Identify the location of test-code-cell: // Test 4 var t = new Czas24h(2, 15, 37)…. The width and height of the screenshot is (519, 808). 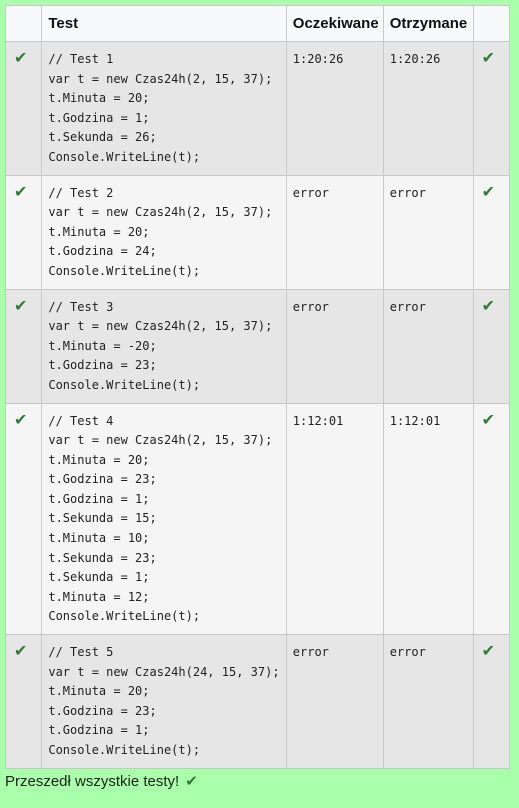
(164, 519).